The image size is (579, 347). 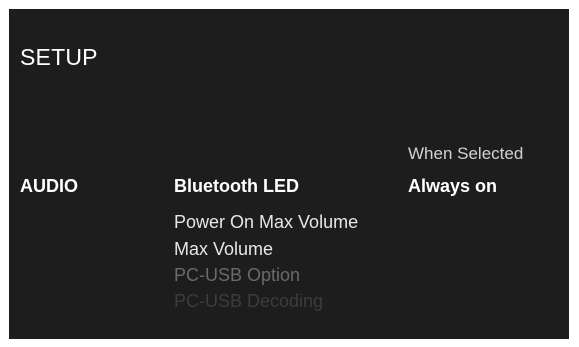 I want to click on menu-item-power-on-max-volume: Power On Max Volume, so click(x=266, y=222).